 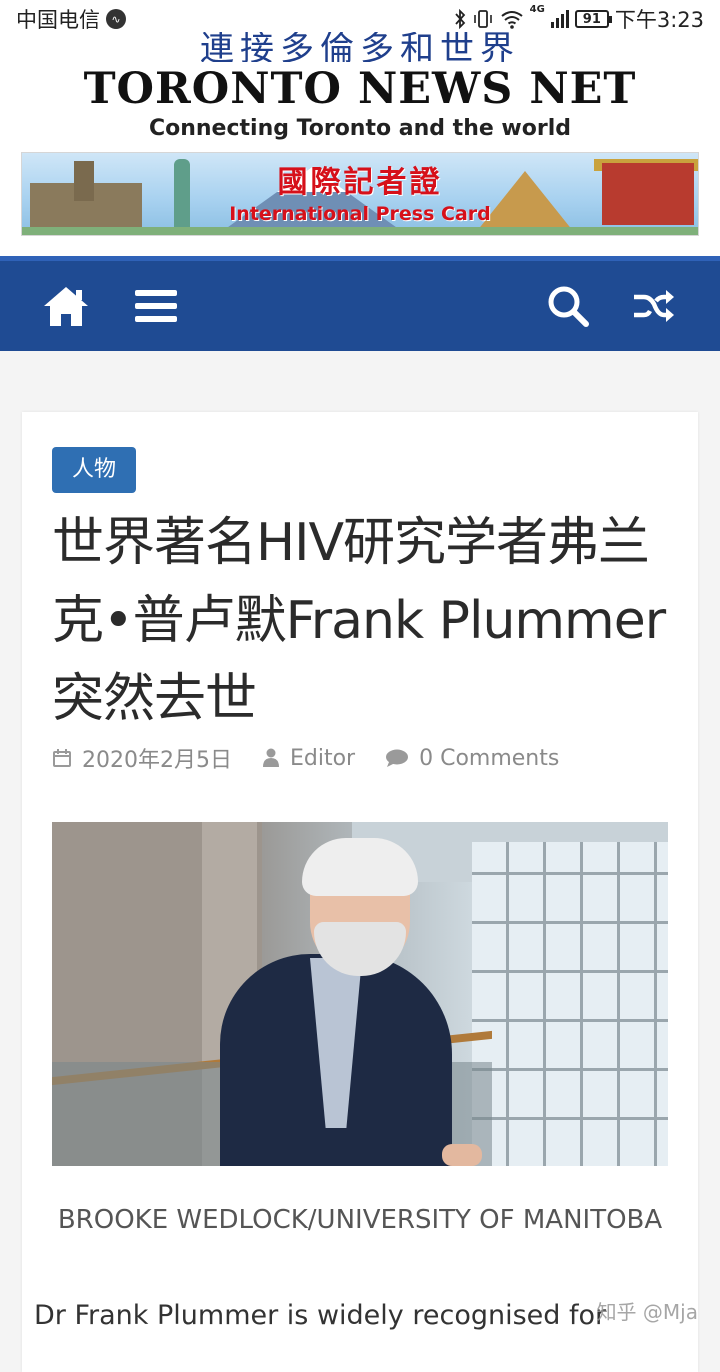 What do you see at coordinates (512, 19) in the screenshot?
I see `wifi-icon` at bounding box center [512, 19].